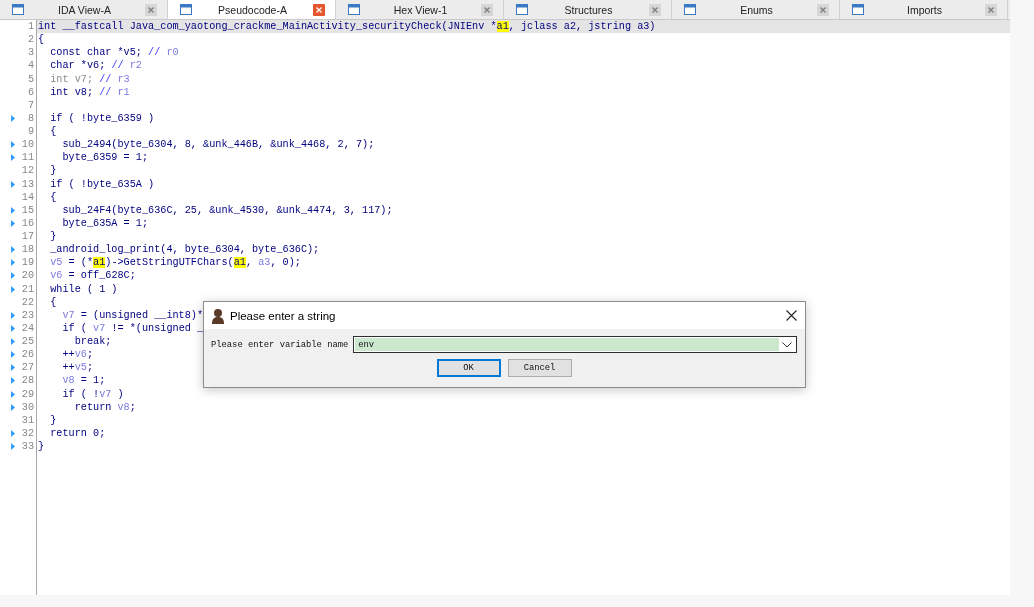 The width and height of the screenshot is (1034, 607). I want to click on line-number: 18, so click(27, 250).